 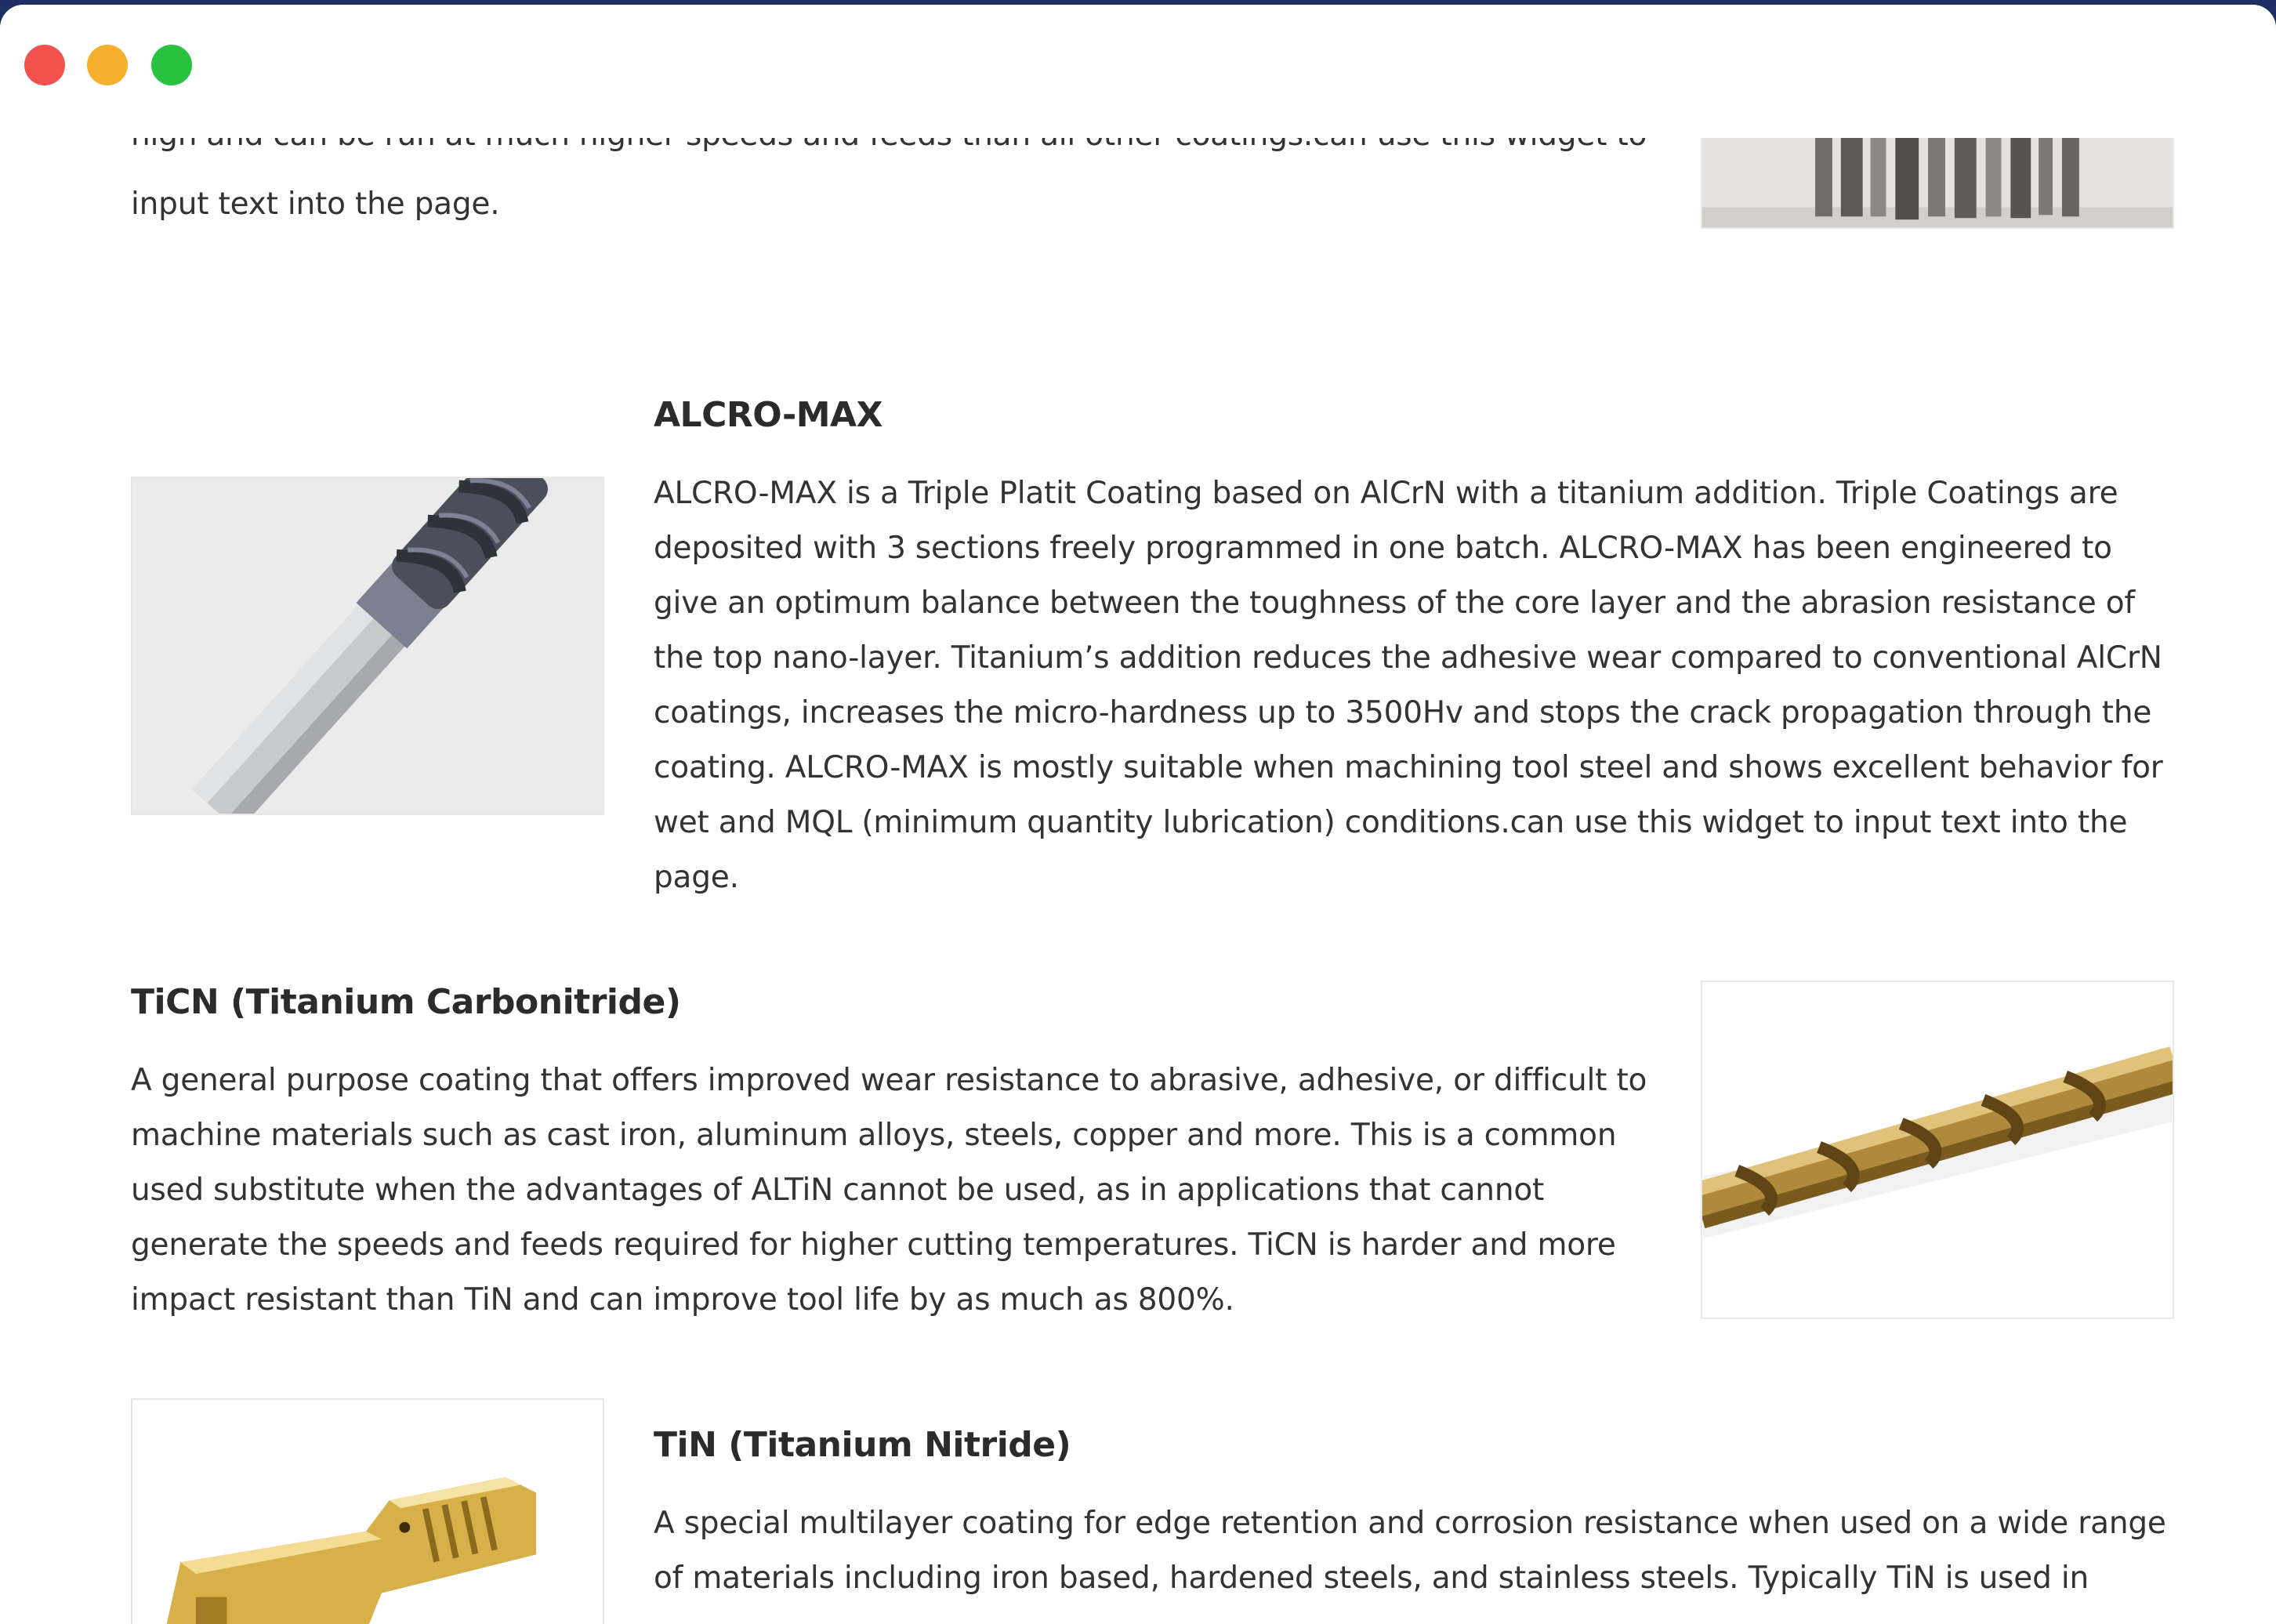 I want to click on tin-title: TiN (Titanium Nitride), so click(x=862, y=1445).